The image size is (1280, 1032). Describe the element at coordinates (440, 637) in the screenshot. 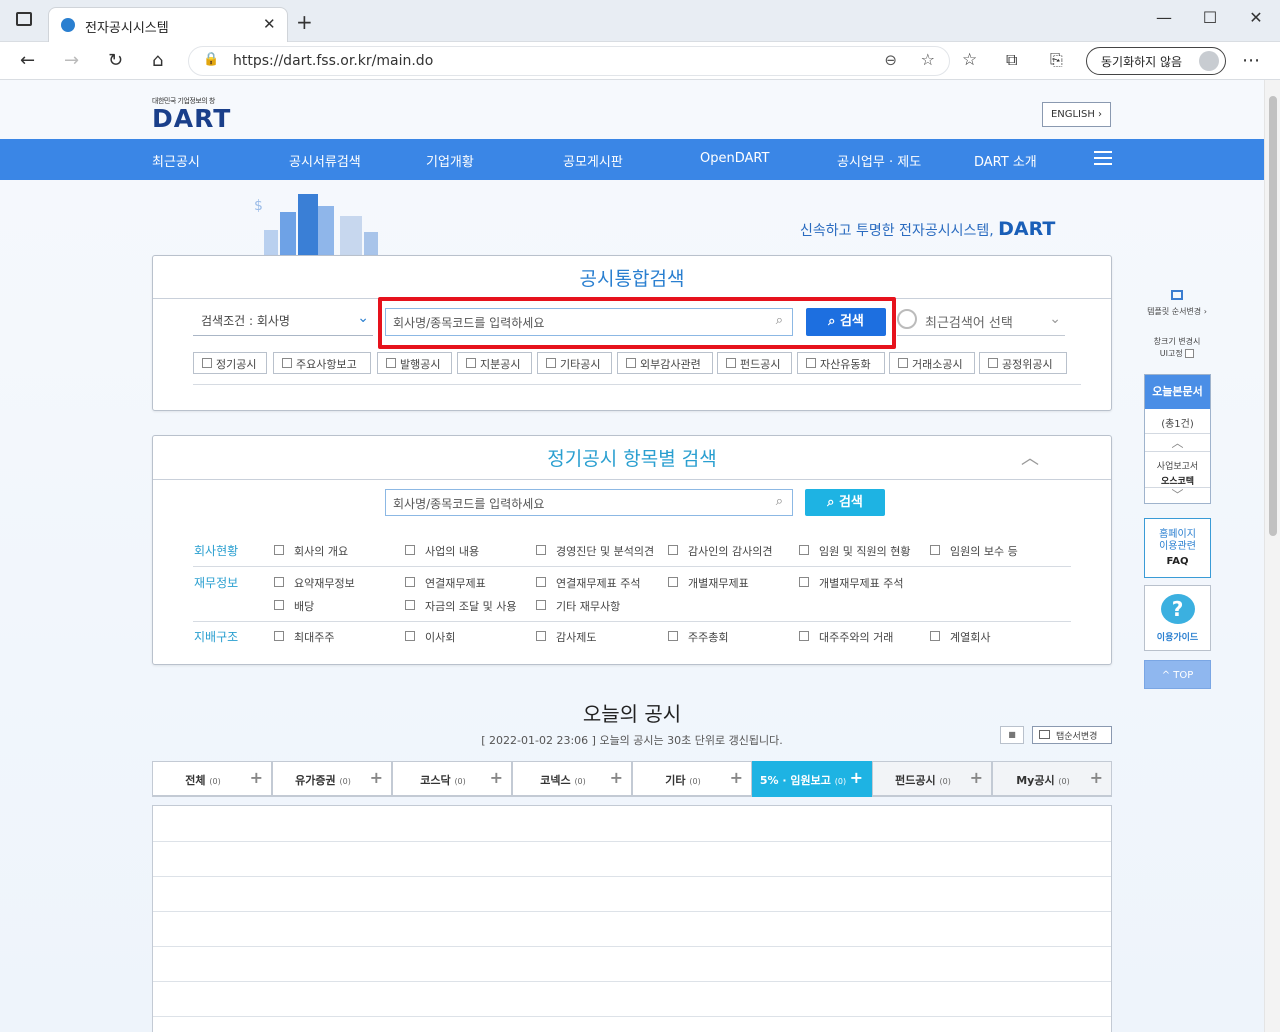

I see `item-label: 이사회` at that location.